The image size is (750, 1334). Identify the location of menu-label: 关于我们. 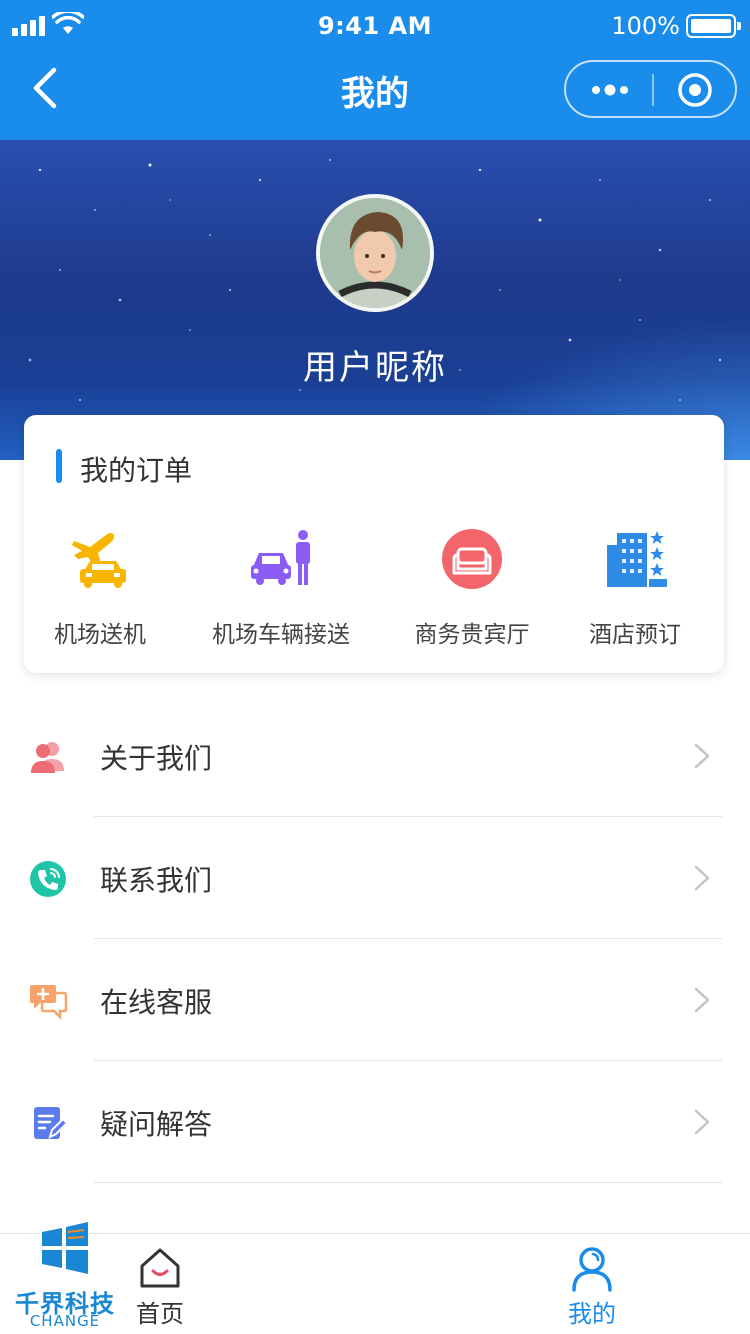
(156, 758).